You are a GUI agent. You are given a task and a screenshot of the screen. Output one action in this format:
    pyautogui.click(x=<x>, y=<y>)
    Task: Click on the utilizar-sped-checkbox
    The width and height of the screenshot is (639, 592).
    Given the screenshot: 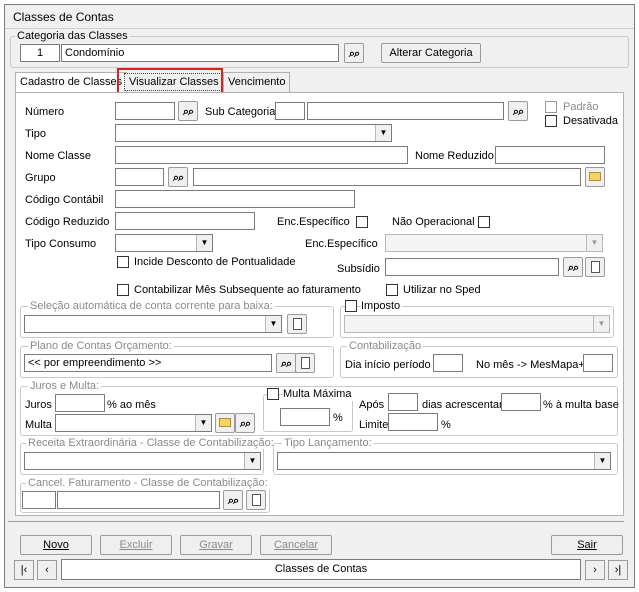 What is the action you would take?
    pyautogui.click(x=392, y=290)
    